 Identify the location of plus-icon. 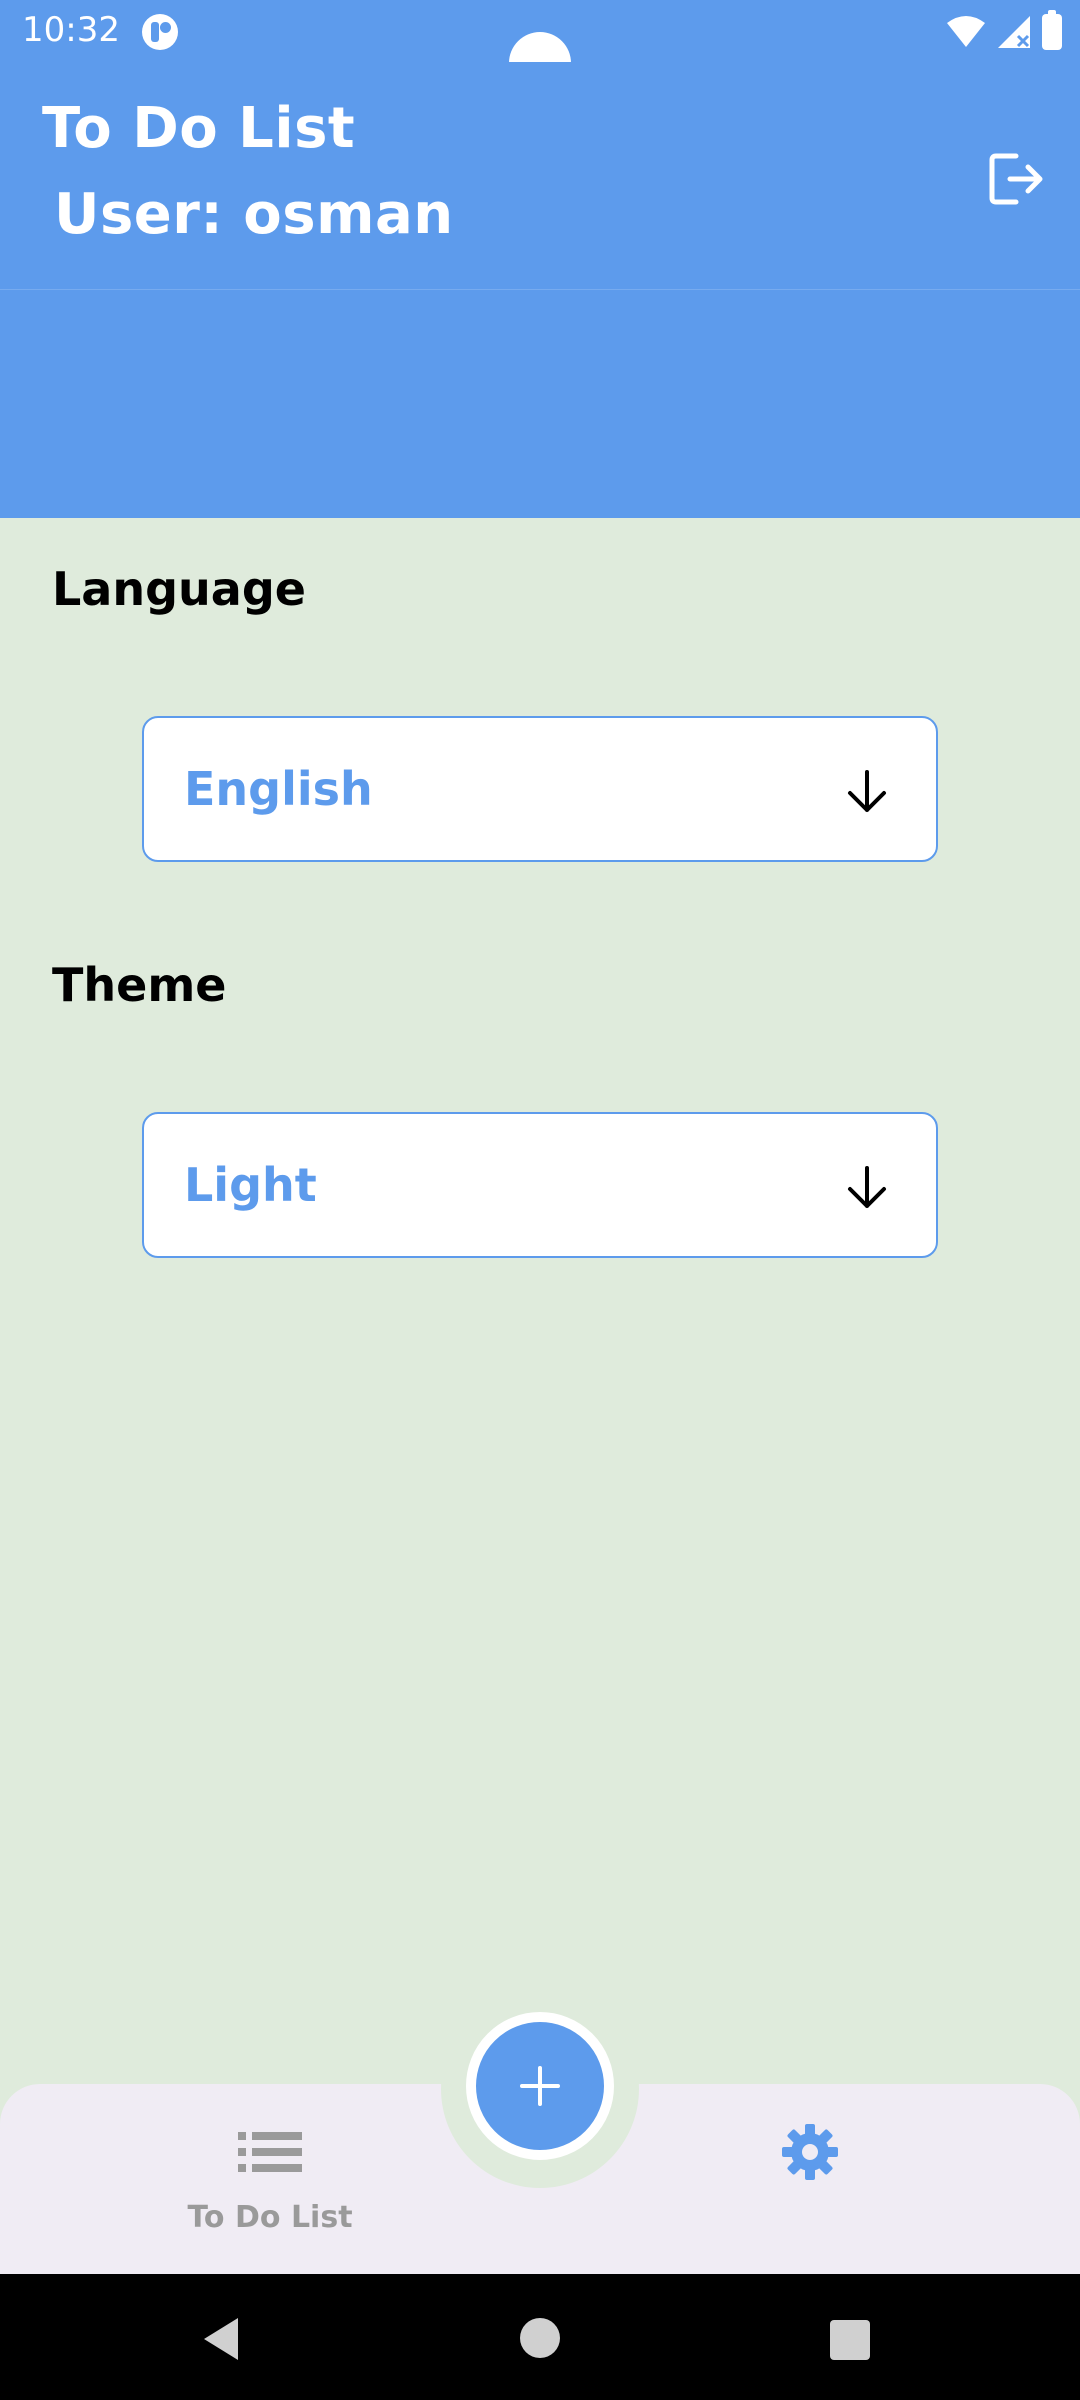
(540, 2086).